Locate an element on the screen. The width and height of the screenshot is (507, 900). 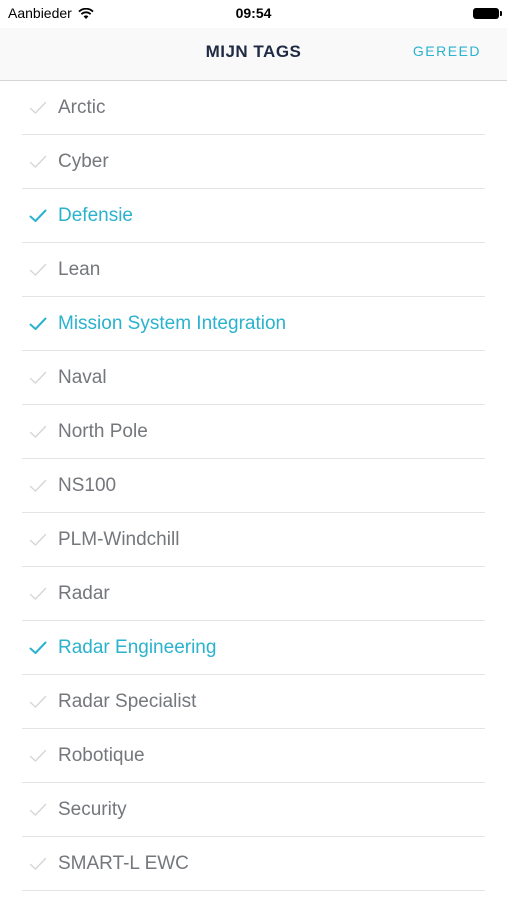
tag-label: Lean is located at coordinates (79, 269).